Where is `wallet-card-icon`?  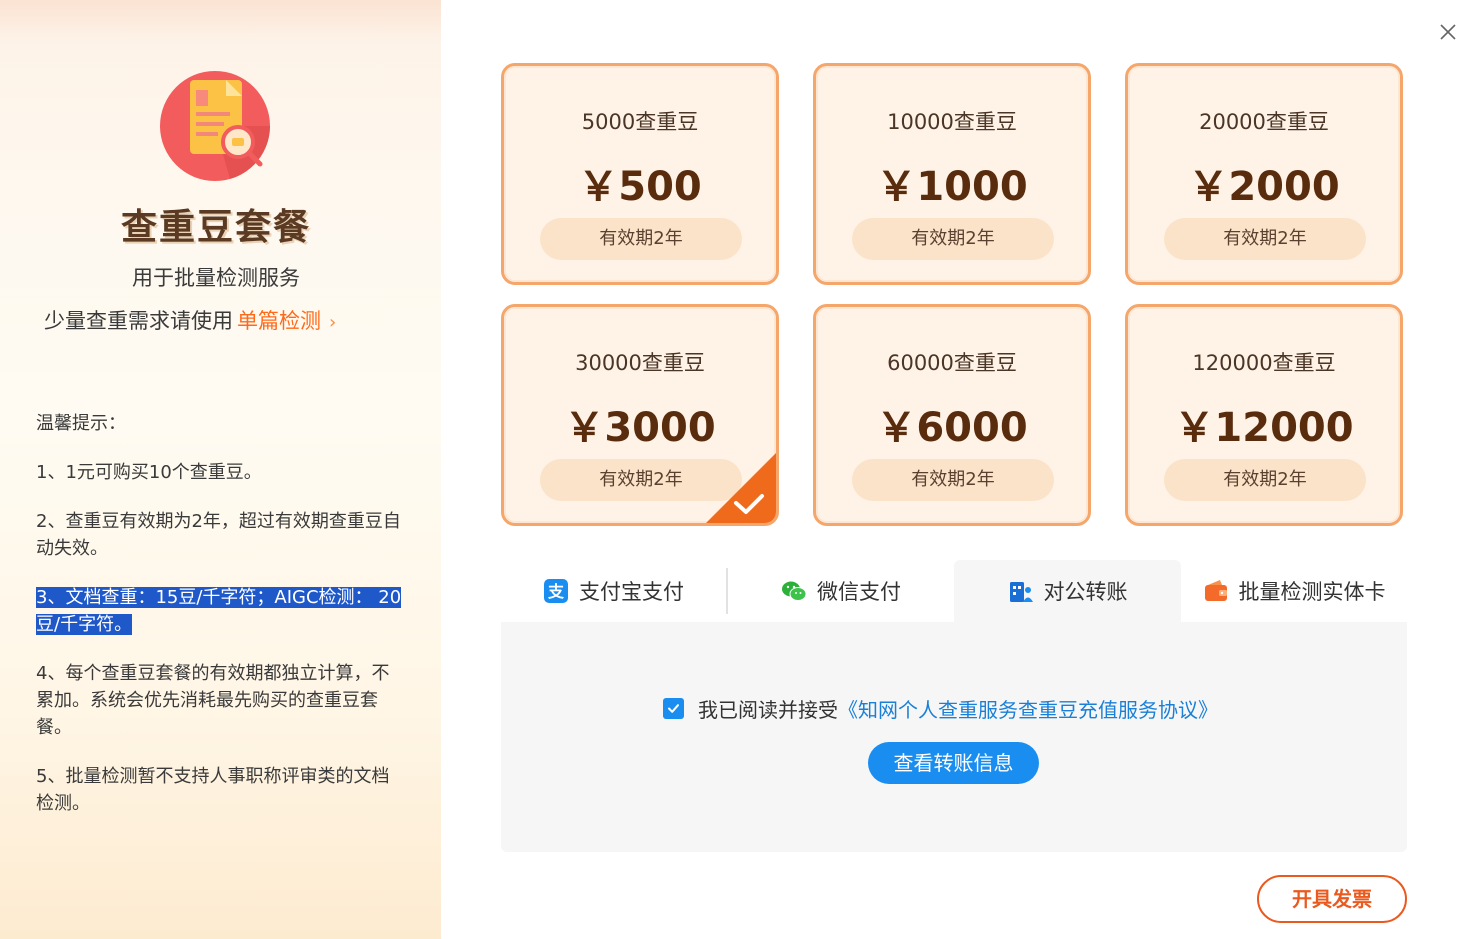 wallet-card-icon is located at coordinates (1215, 590).